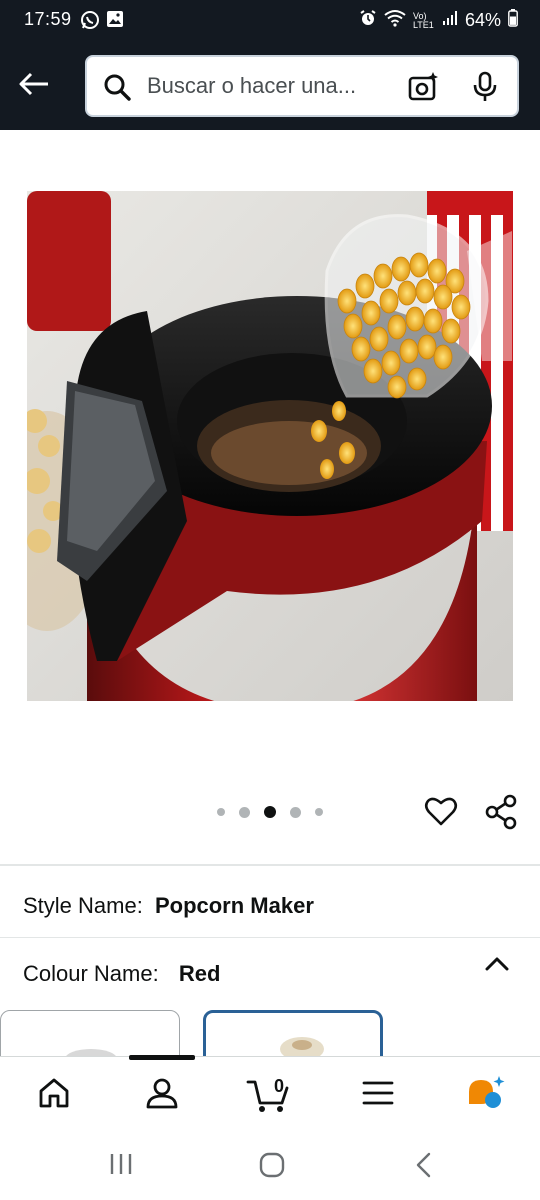  Describe the element at coordinates (162, 1057) in the screenshot. I see `active-tab-indicator` at that location.